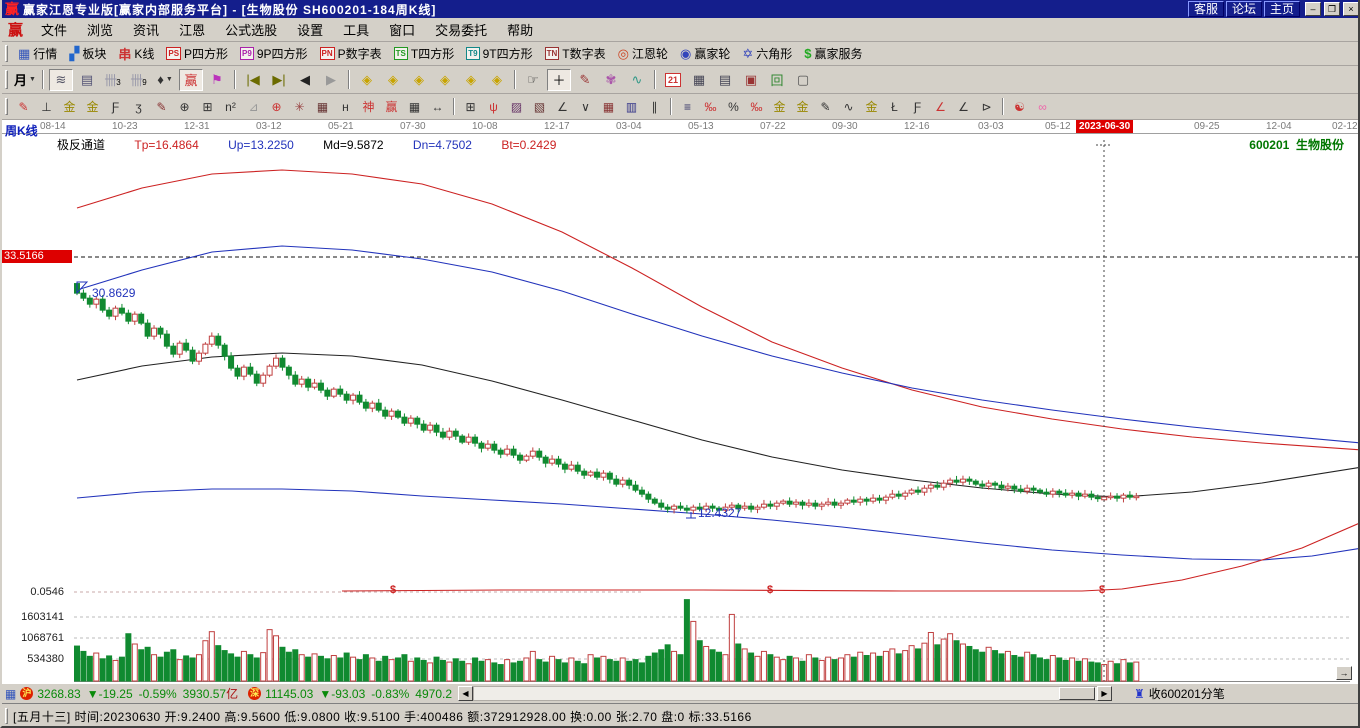 The image size is (1360, 728). I want to click on chart-scrollbar: ◀ ▶, so click(785, 694).